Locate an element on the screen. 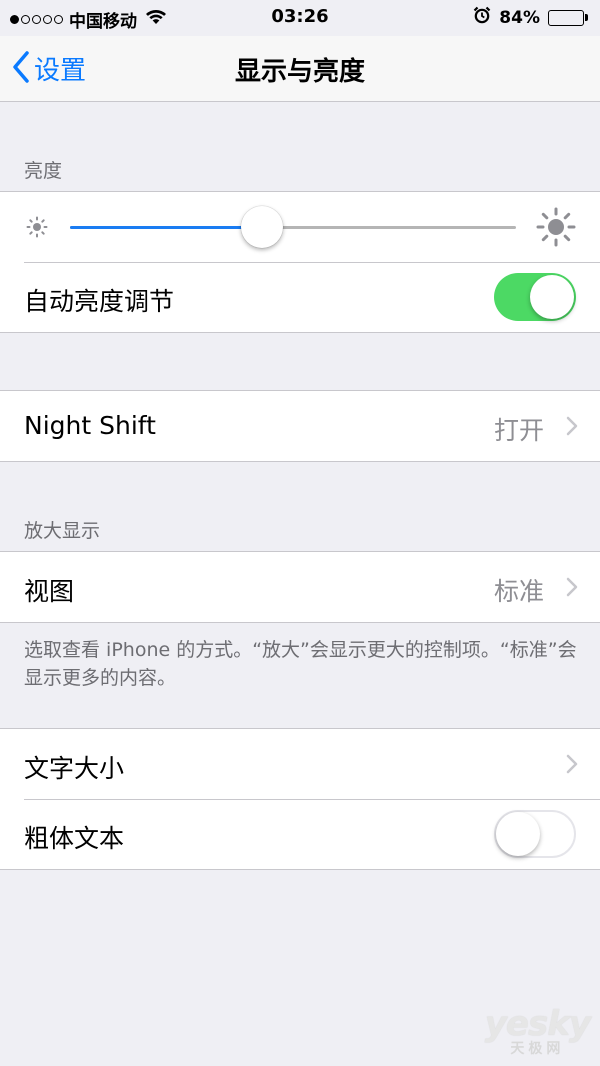 Image resolution: width=600 pixels, height=1066 pixels. auto-brightness-row: 自动亮度调节 is located at coordinates (300, 297).